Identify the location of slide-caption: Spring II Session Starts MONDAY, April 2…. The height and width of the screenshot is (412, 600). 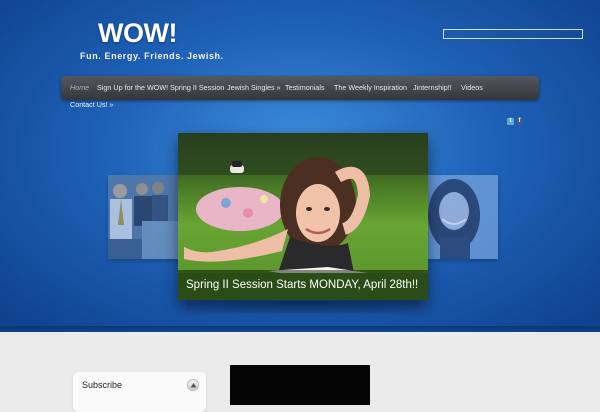
(303, 285).